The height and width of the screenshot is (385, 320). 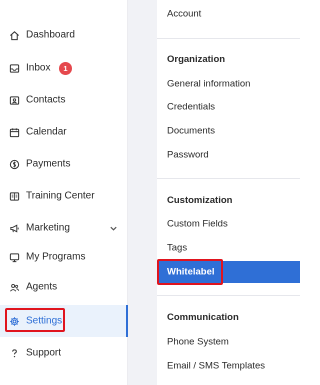 I want to click on settings-item-label: General information, so click(x=209, y=84).